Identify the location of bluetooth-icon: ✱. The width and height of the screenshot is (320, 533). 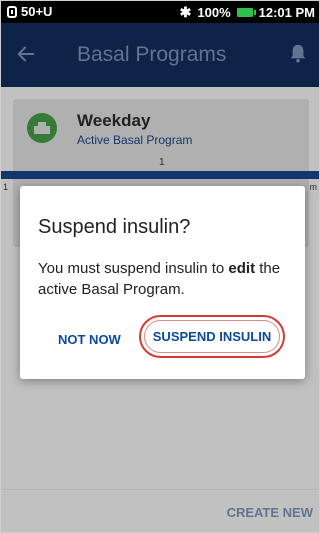
(185, 12).